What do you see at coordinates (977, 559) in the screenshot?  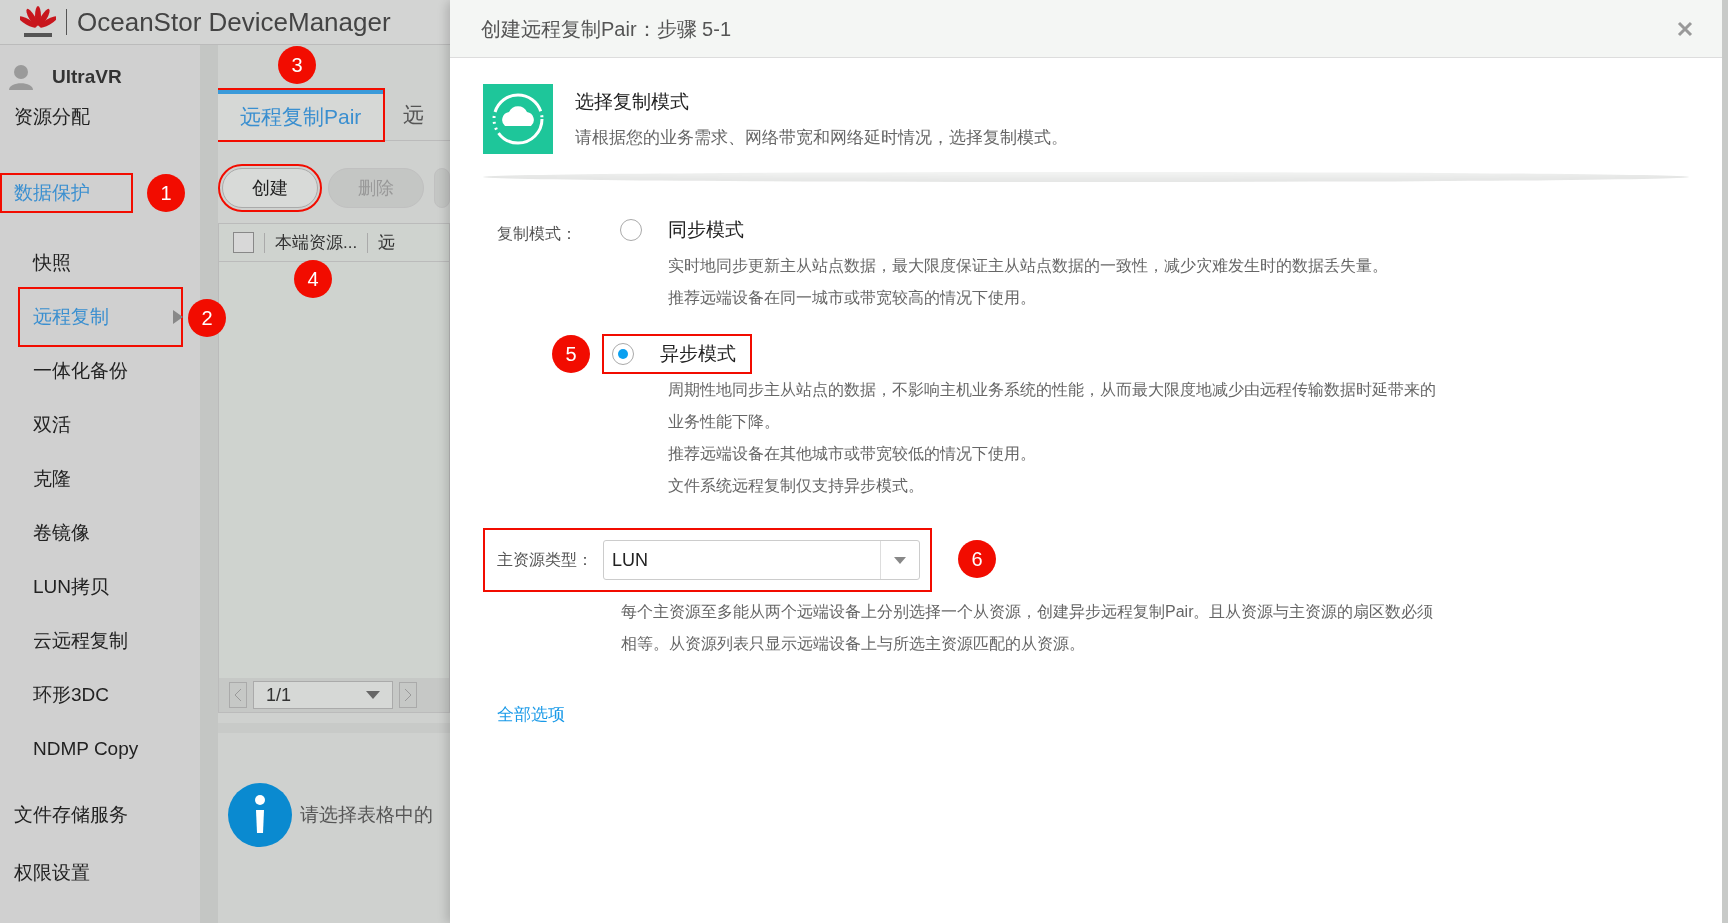 I see `step-number-badge: 6` at bounding box center [977, 559].